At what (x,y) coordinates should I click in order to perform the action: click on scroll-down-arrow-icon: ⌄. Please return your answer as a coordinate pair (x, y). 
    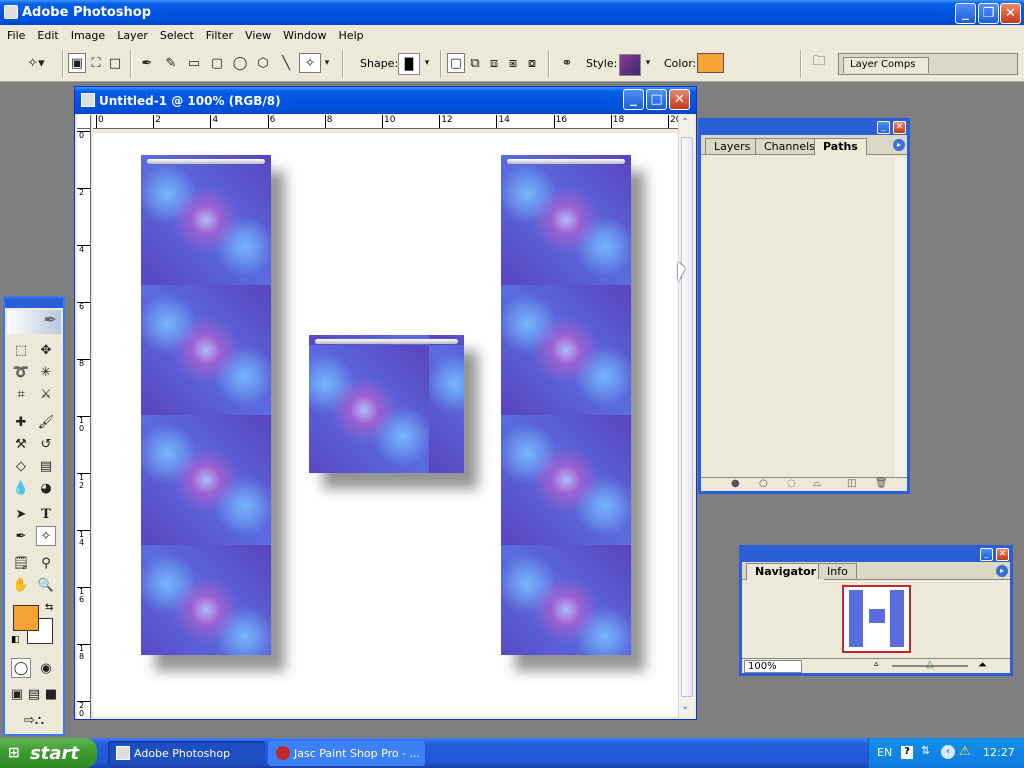
    Looking at the image, I should click on (685, 706).